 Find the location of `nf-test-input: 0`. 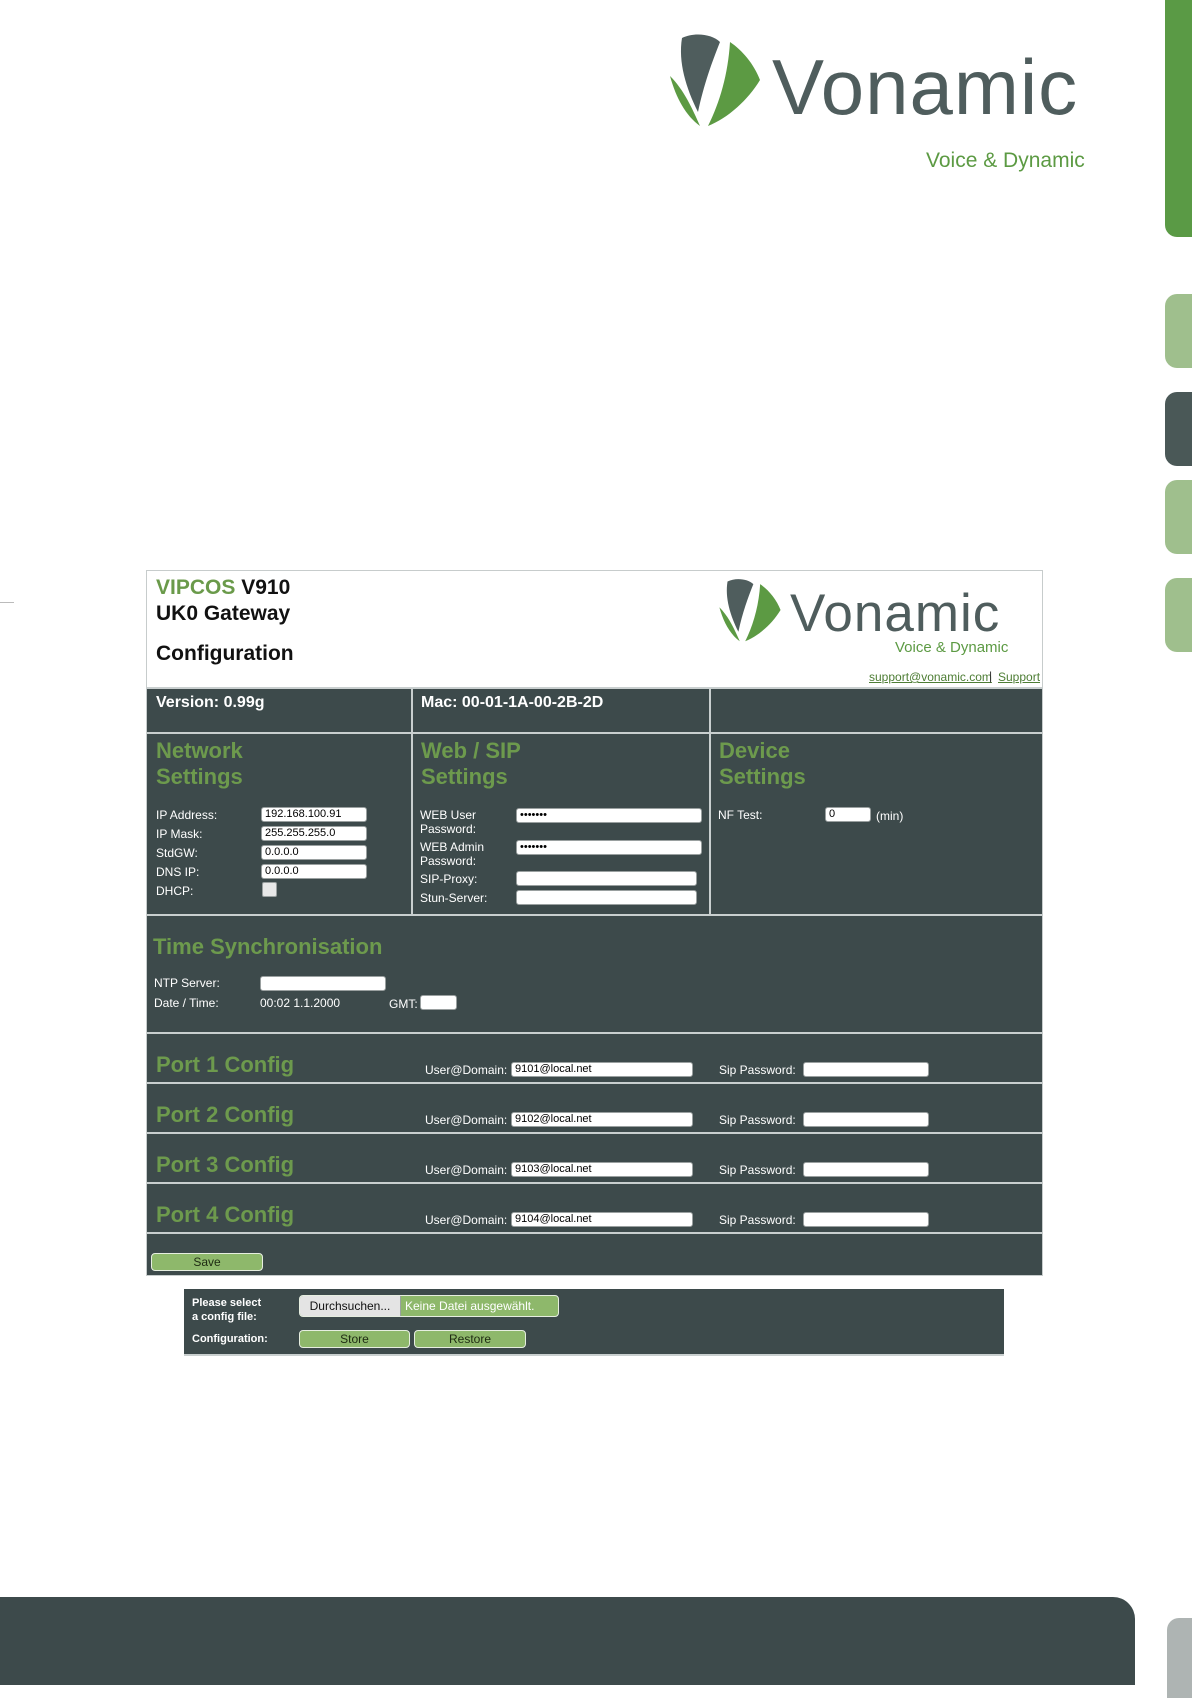

nf-test-input: 0 is located at coordinates (848, 814).